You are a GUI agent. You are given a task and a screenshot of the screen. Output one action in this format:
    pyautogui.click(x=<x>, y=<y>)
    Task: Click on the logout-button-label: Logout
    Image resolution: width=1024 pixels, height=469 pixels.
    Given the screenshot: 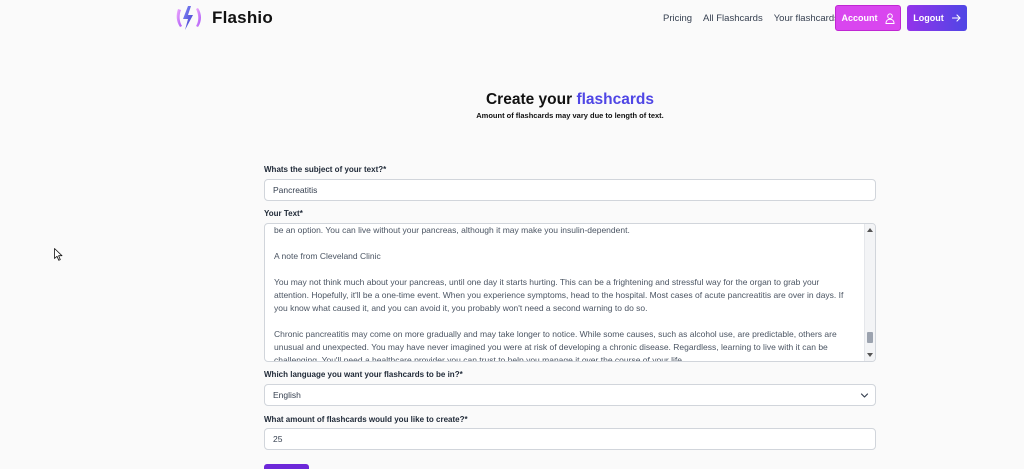 What is the action you would take?
    pyautogui.click(x=928, y=18)
    